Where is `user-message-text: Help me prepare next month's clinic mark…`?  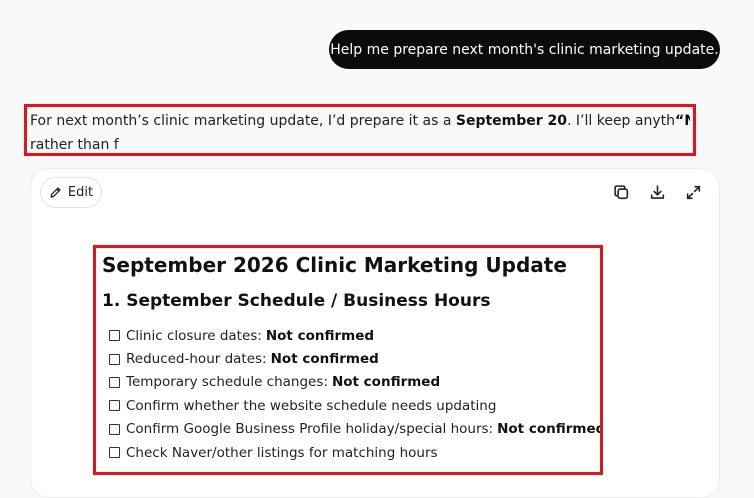 user-message-text: Help me prepare next month's clinic mark… is located at coordinates (524, 49).